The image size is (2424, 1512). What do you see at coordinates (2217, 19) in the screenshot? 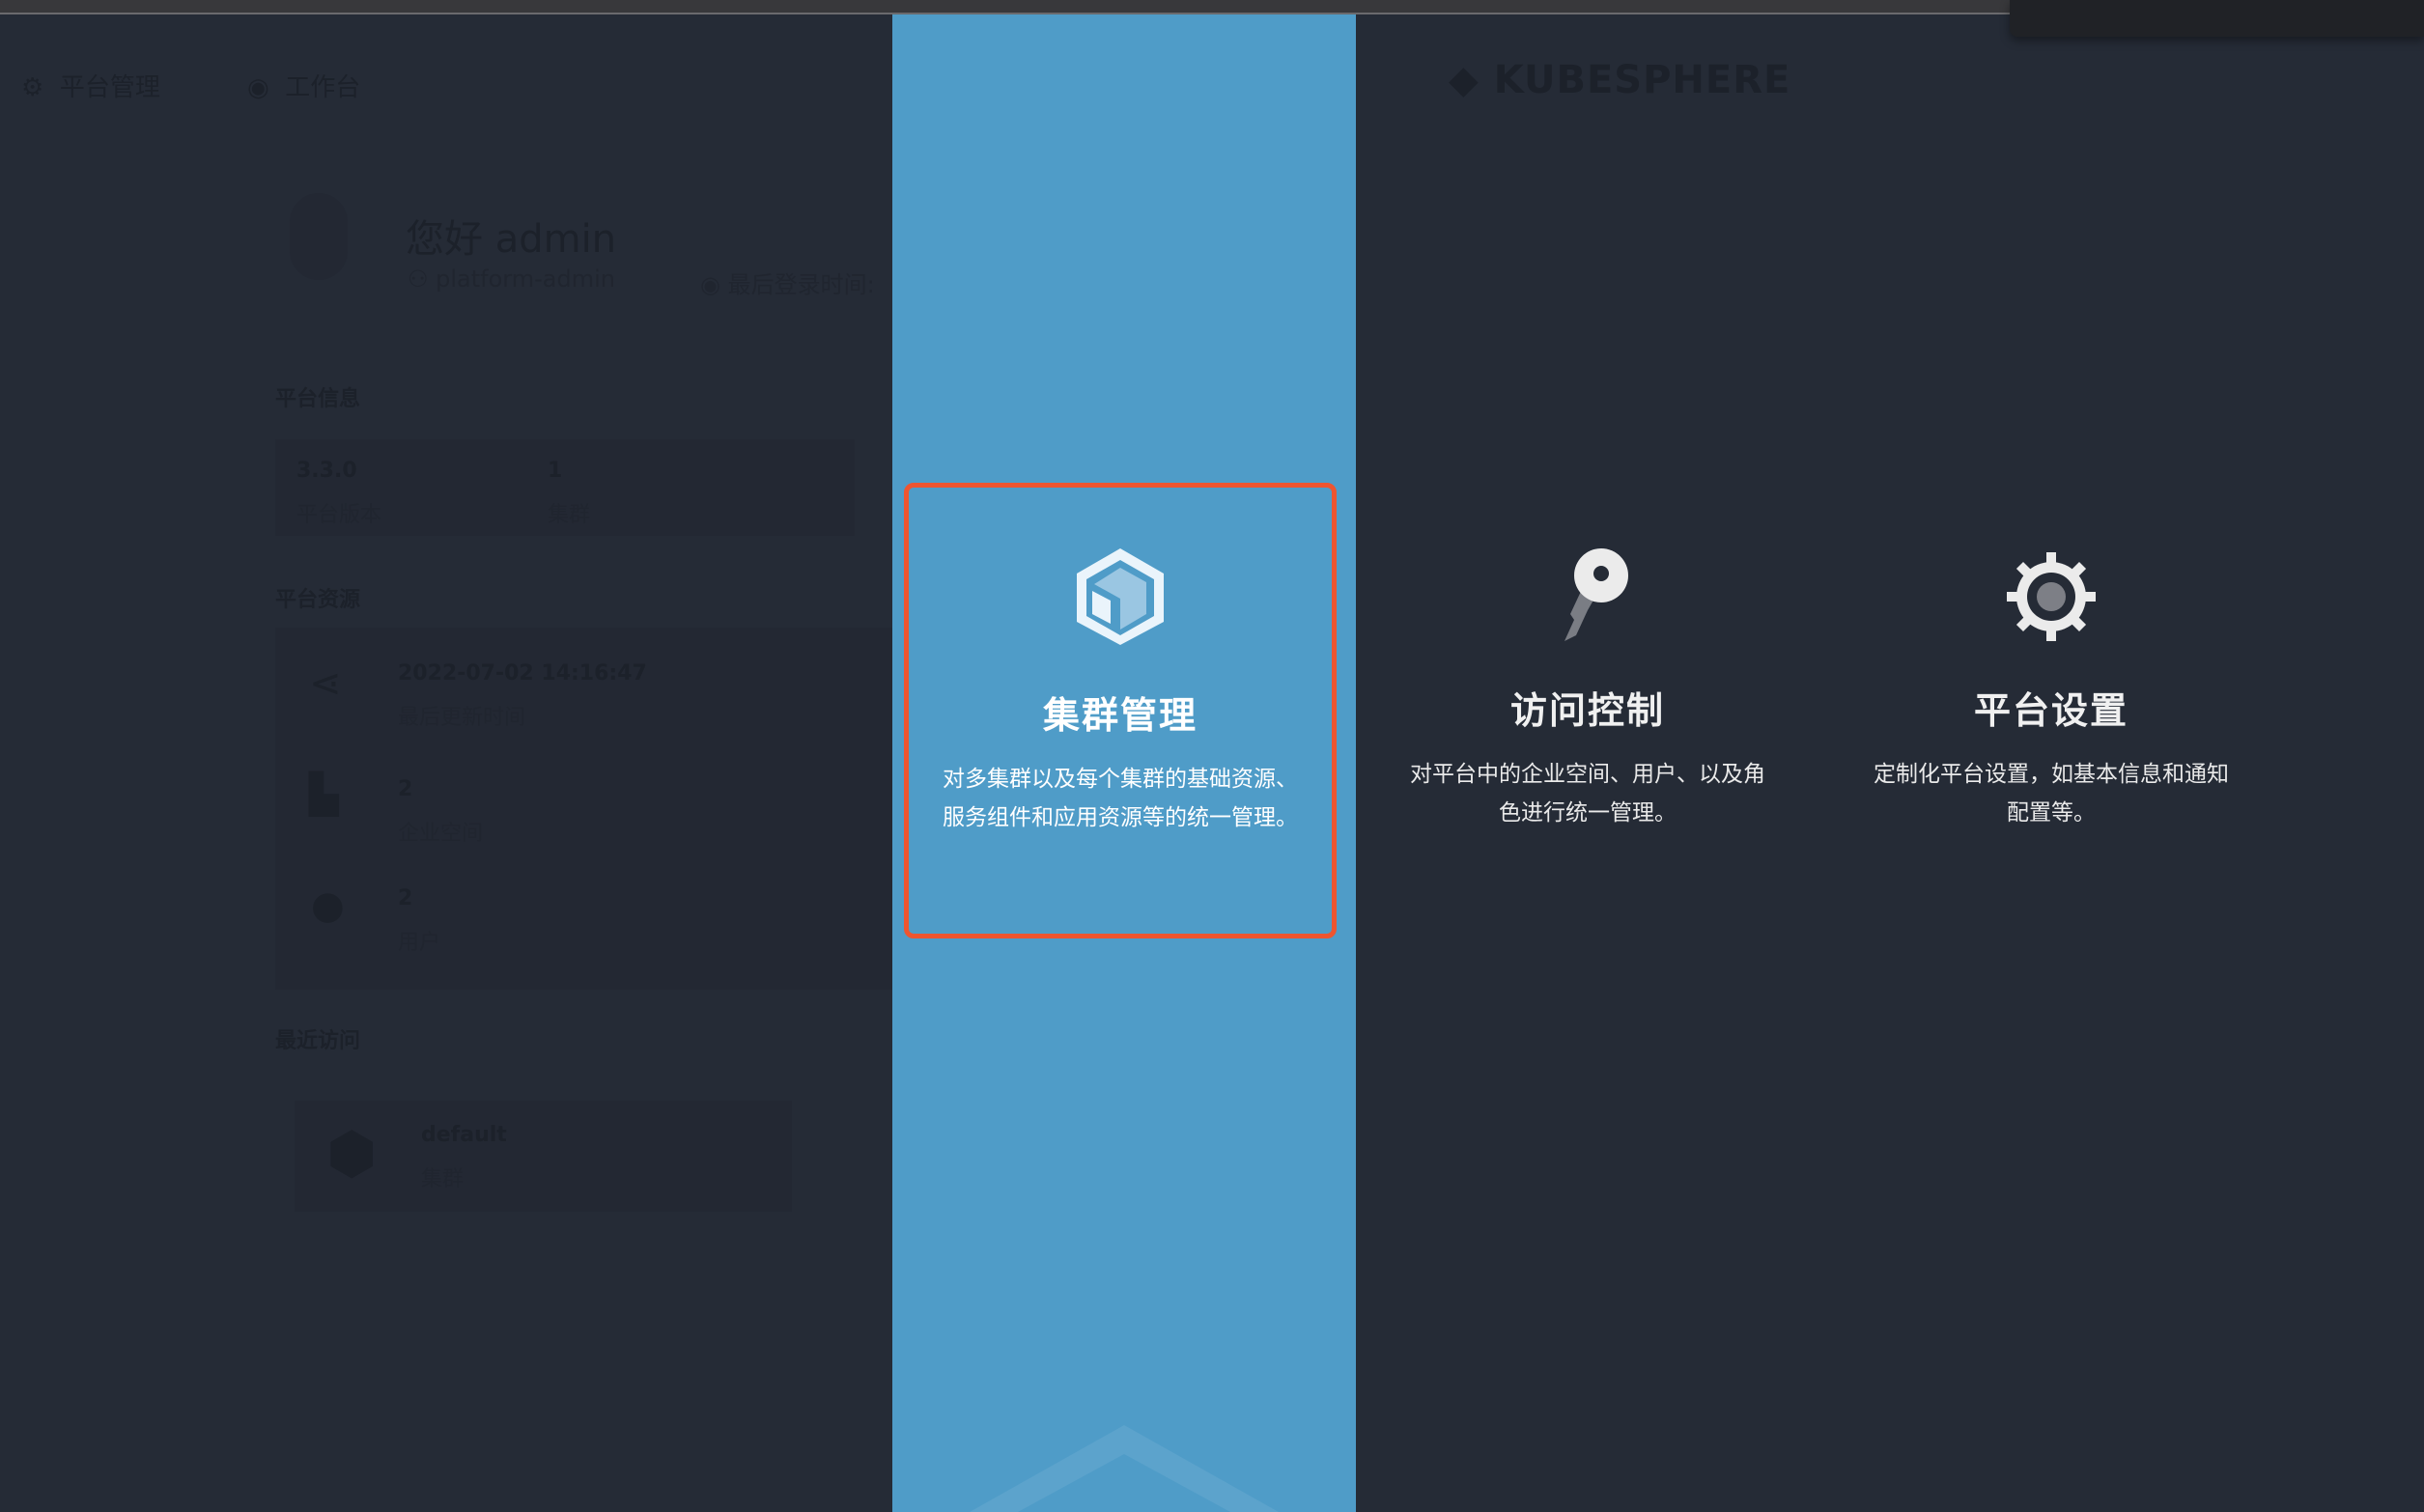
I see `overlay-popup` at bounding box center [2217, 19].